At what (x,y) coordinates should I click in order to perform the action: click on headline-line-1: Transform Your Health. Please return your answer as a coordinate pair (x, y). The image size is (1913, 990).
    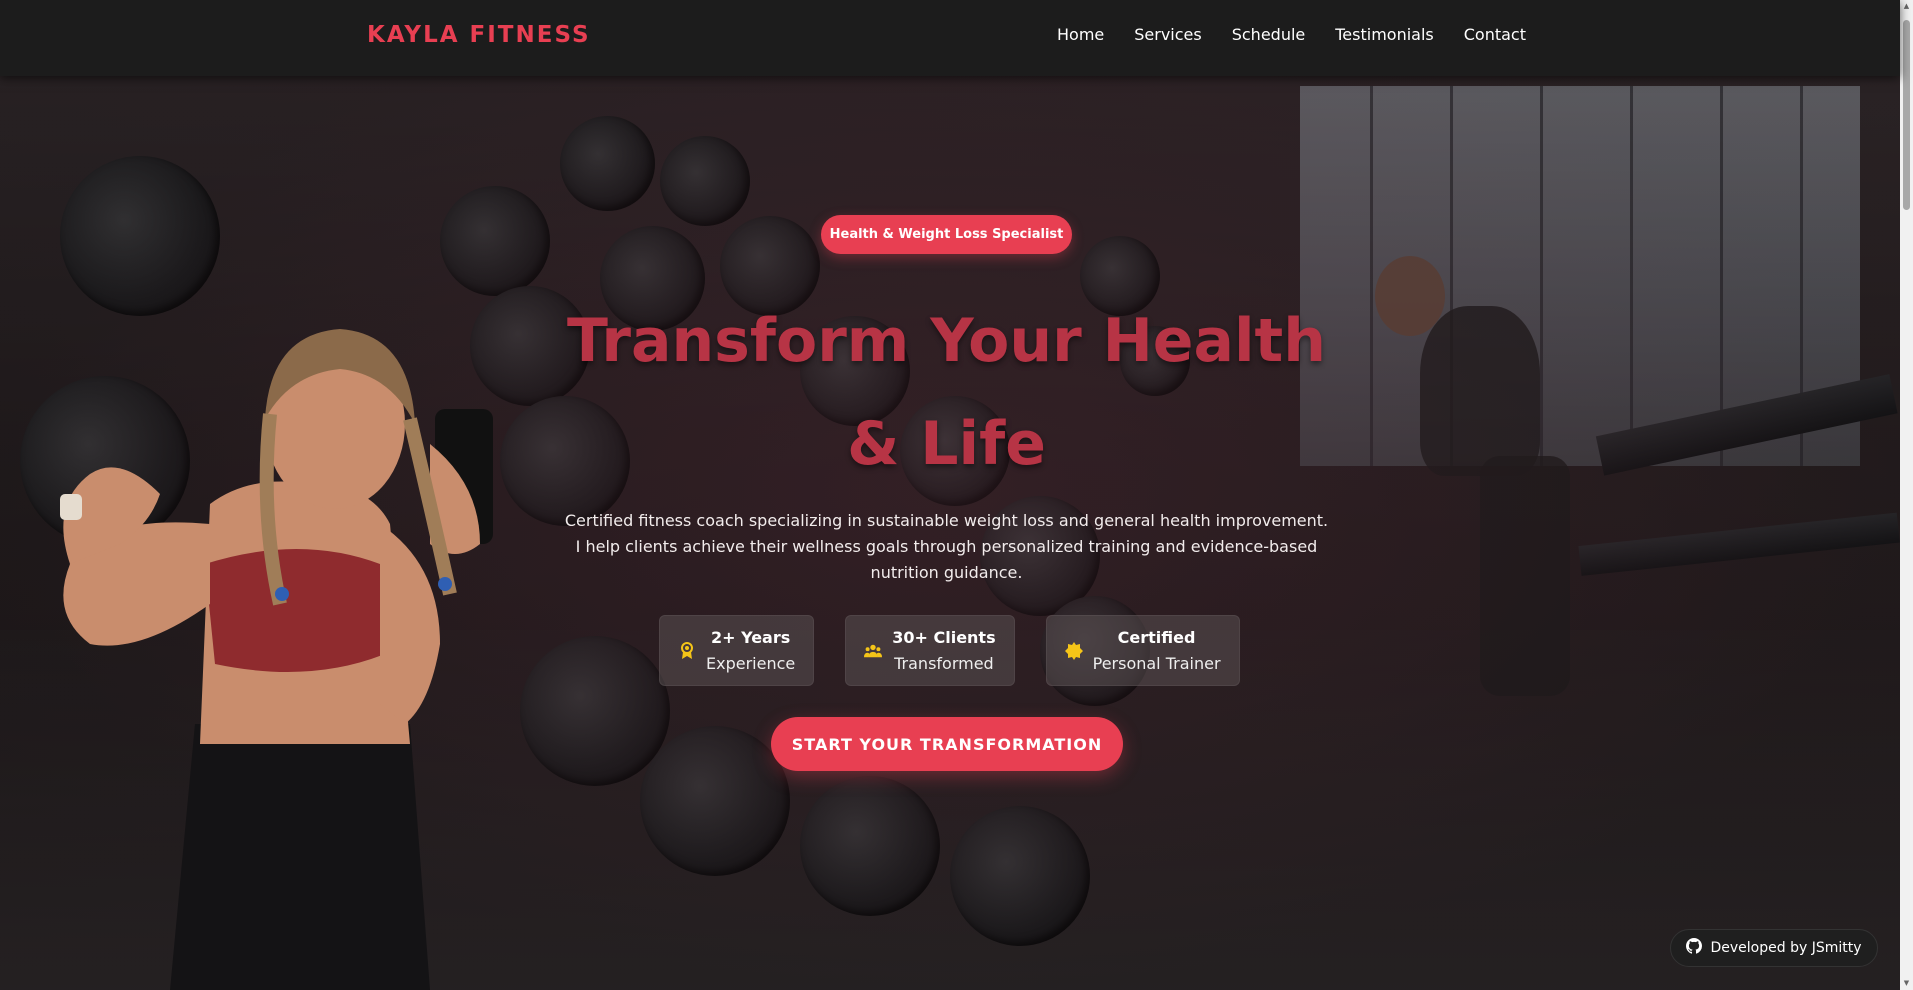
    Looking at the image, I should click on (946, 341).